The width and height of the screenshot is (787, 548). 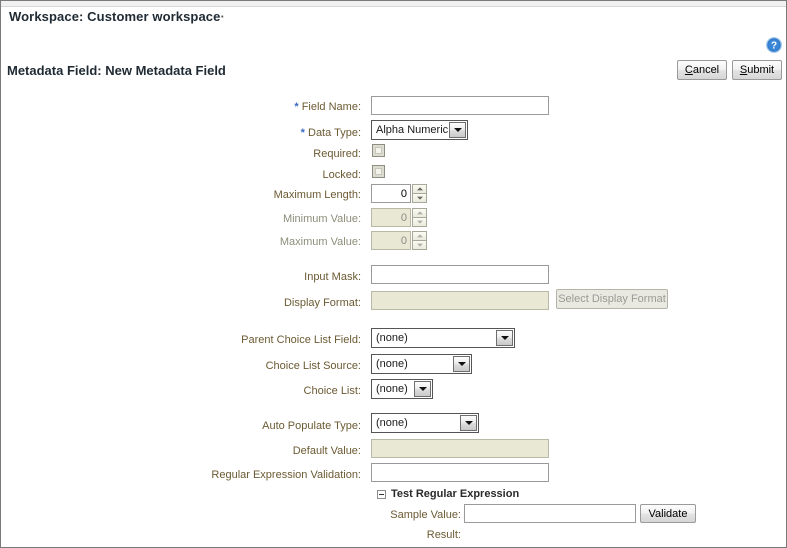 I want to click on label-result: Result:, so click(x=381, y=535).